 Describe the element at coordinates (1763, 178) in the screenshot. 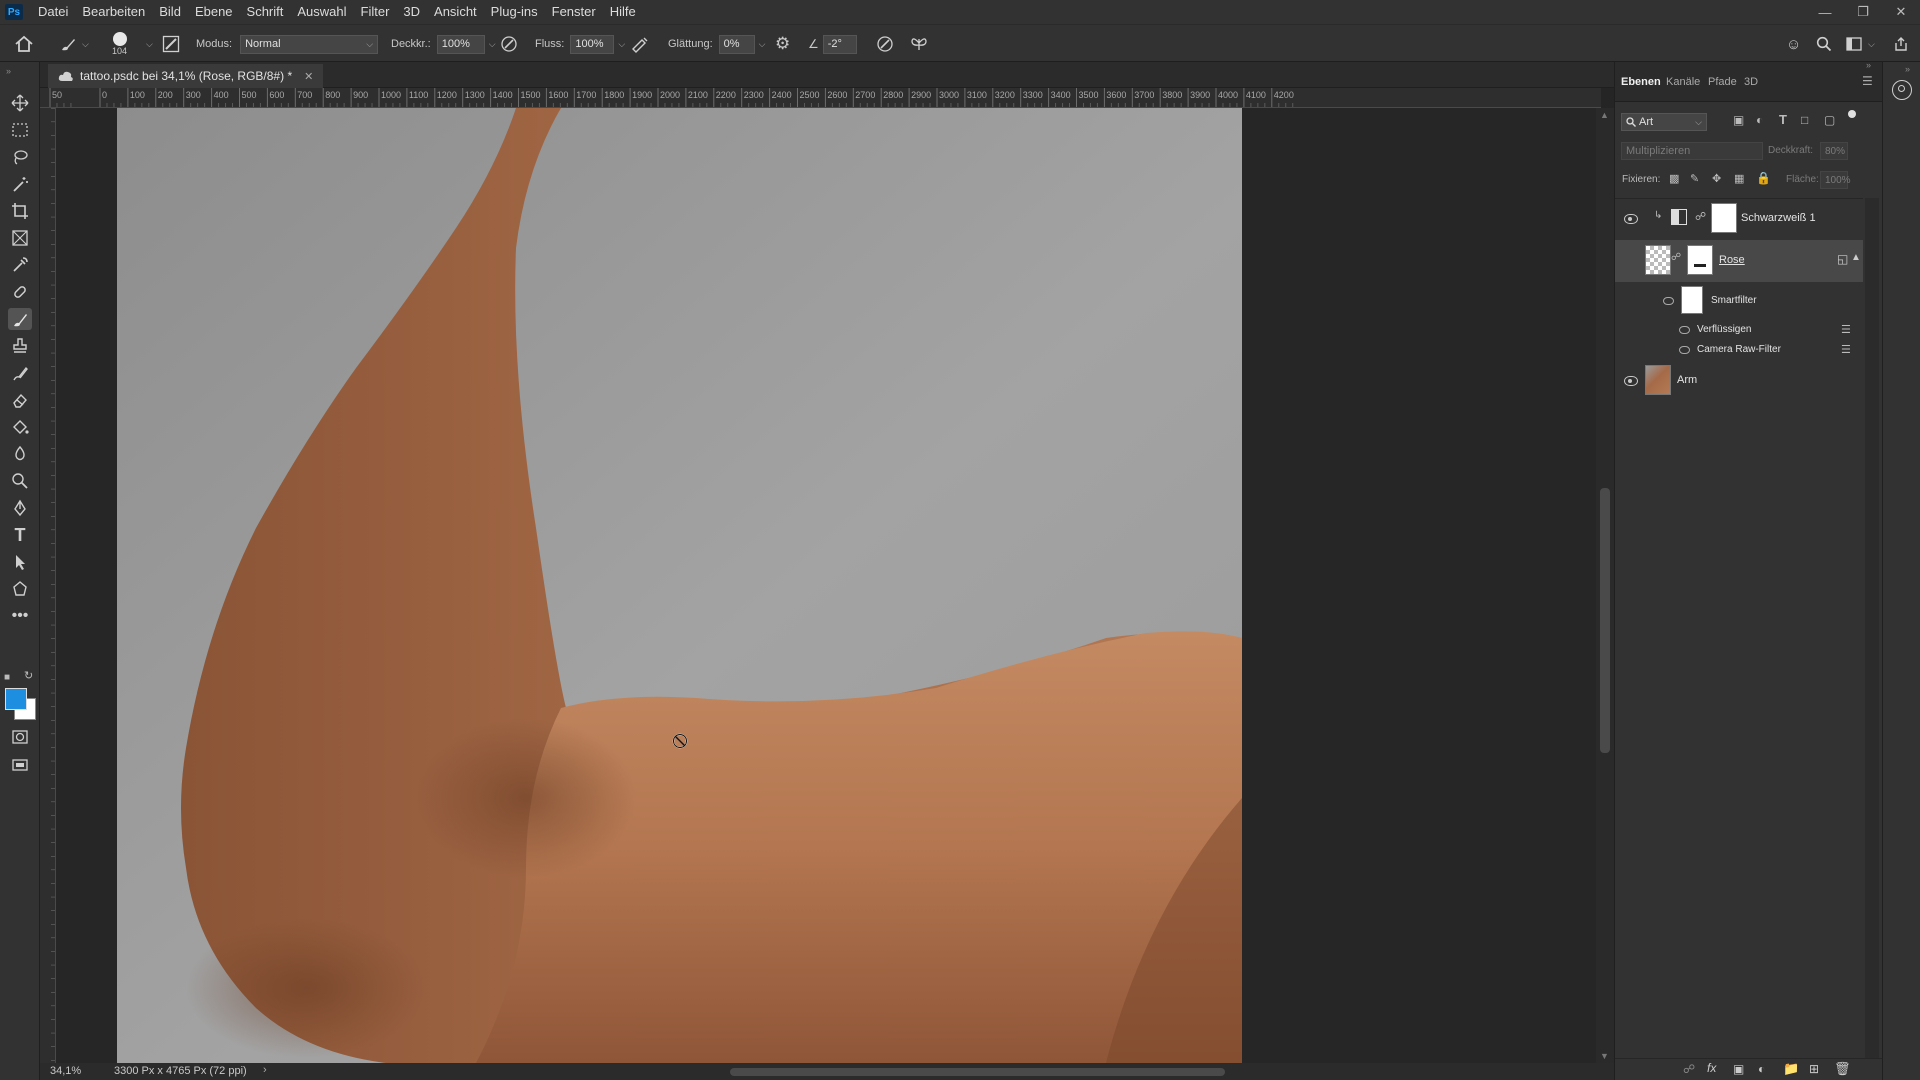

I see `lock-all-icon: 🔒` at that location.